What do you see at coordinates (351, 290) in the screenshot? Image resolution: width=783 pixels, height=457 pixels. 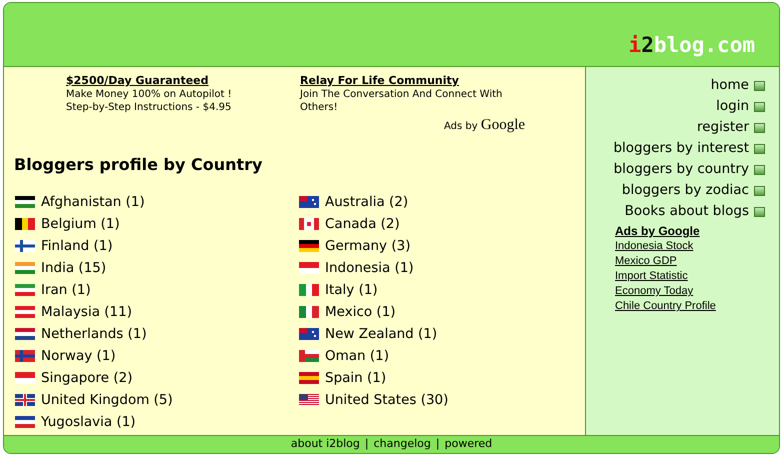 I see `country-link: Italy (1)` at bounding box center [351, 290].